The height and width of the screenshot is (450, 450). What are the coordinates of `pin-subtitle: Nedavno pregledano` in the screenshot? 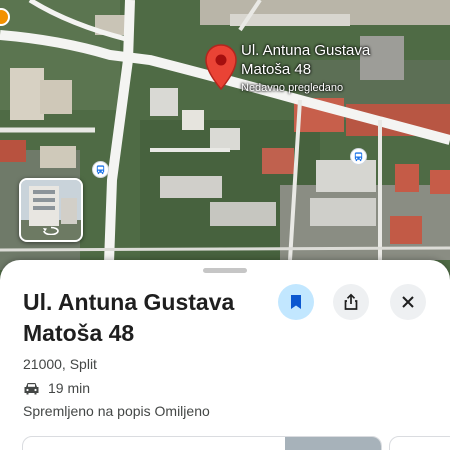 It's located at (292, 88).